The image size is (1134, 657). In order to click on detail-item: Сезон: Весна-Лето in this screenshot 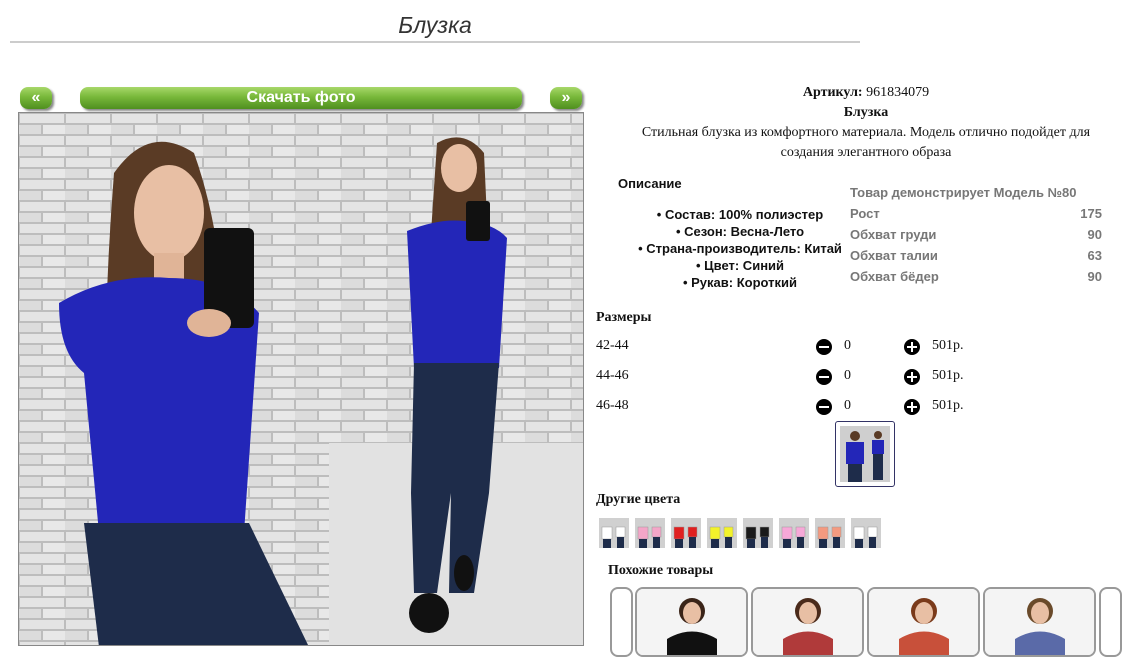, I will do `click(740, 231)`.